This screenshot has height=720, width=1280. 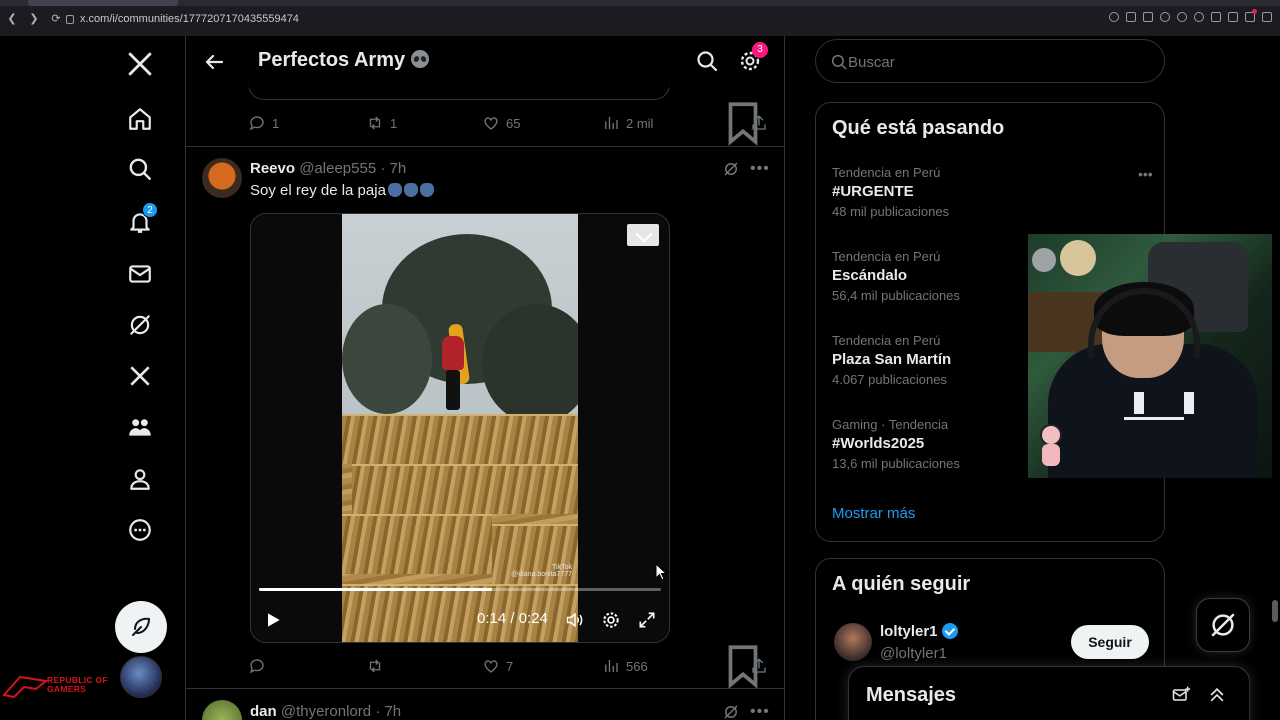 I want to click on premium-x-icon, so click(x=140, y=376).